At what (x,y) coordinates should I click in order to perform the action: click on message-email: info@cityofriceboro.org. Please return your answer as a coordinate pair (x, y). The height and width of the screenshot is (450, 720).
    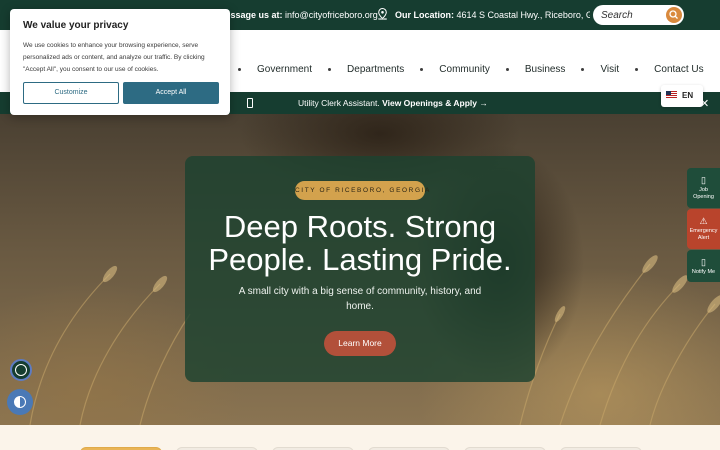
    Looking at the image, I should click on (331, 15).